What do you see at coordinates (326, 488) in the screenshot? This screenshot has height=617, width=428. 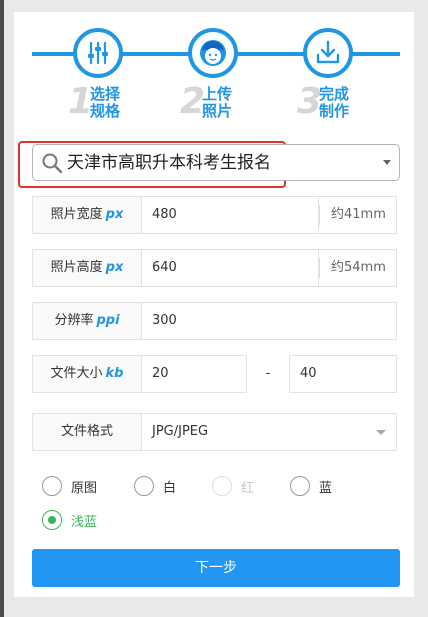 I see `radio-label: 蓝` at bounding box center [326, 488].